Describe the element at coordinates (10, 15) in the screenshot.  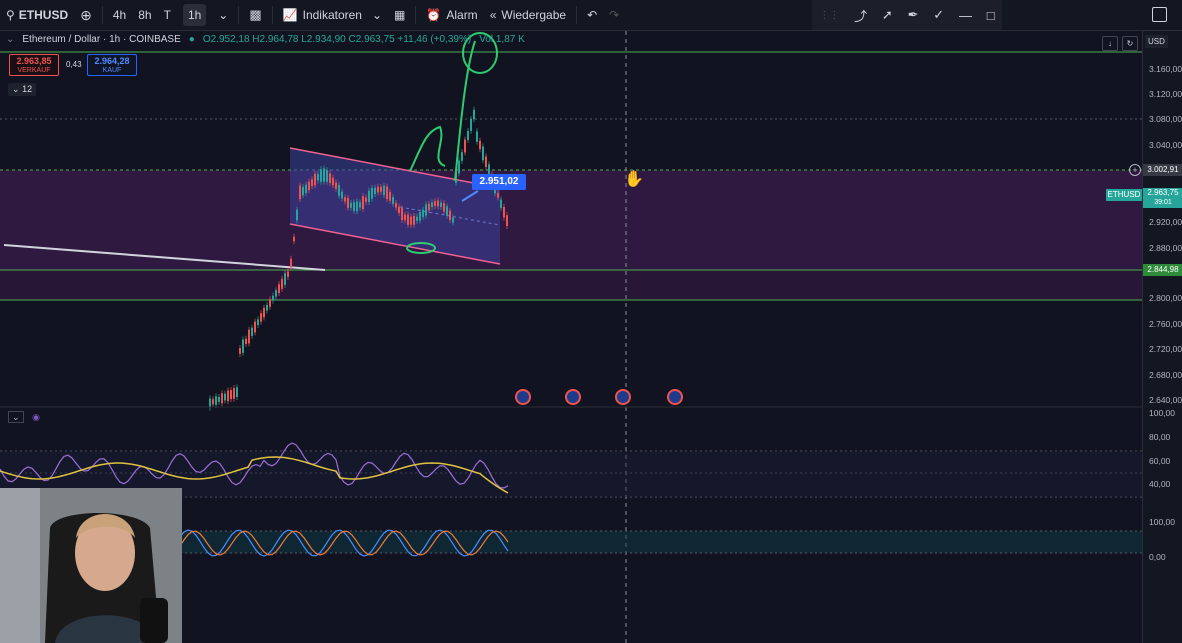
I see `search-icon: ⚲` at that location.